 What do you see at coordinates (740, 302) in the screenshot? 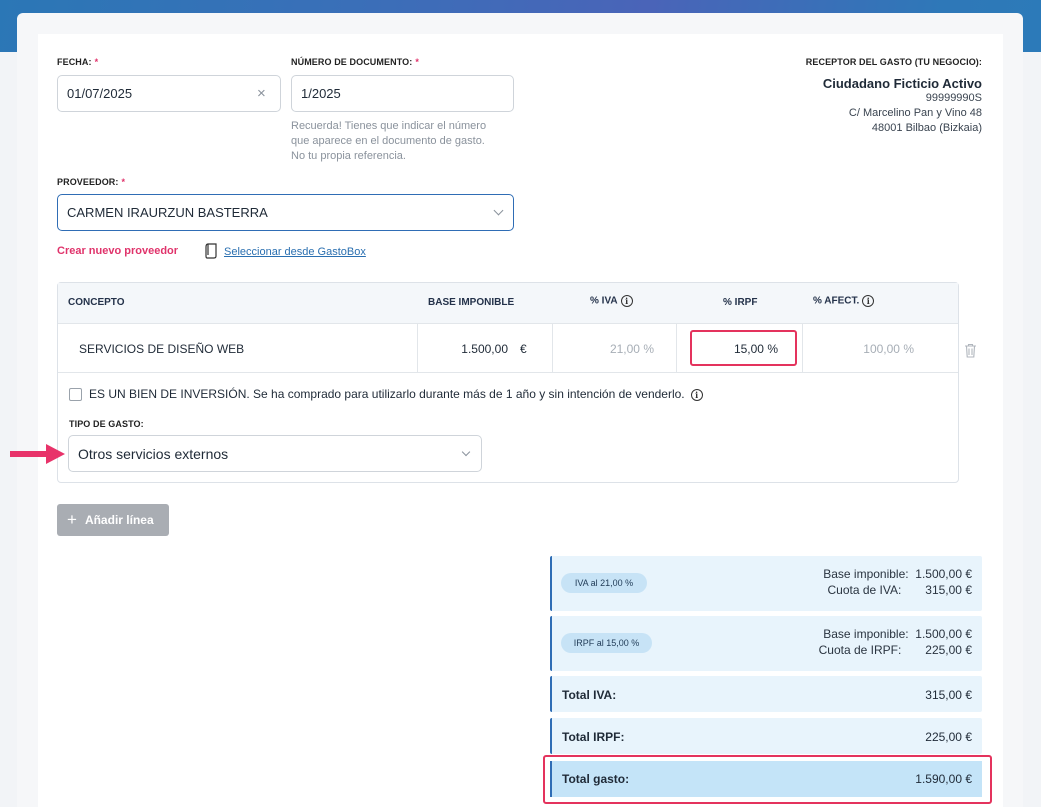
I see `header-irpf: % IRPF` at bounding box center [740, 302].